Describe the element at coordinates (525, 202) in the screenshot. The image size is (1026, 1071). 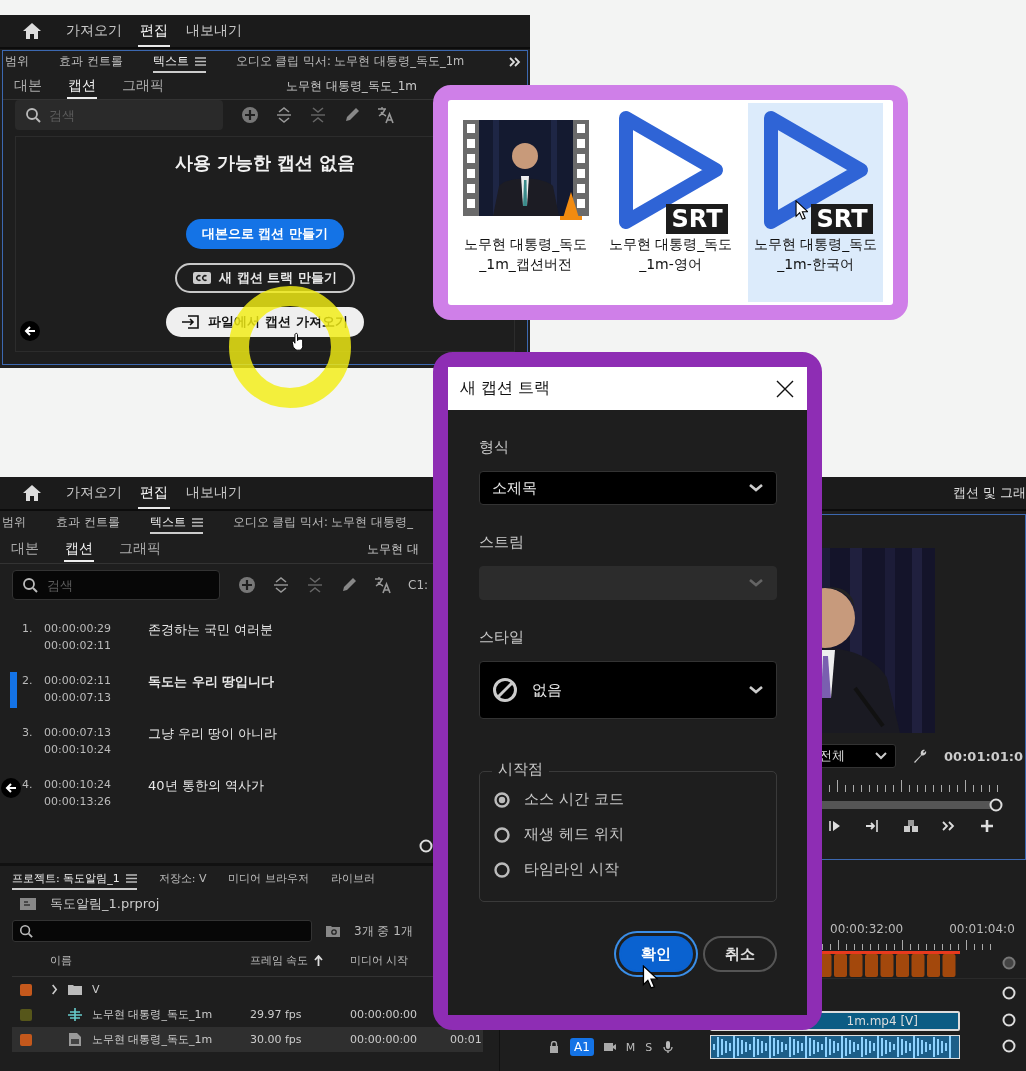
I see `file-item: 노무현 대통령_독도_1m_캡션버전` at that location.